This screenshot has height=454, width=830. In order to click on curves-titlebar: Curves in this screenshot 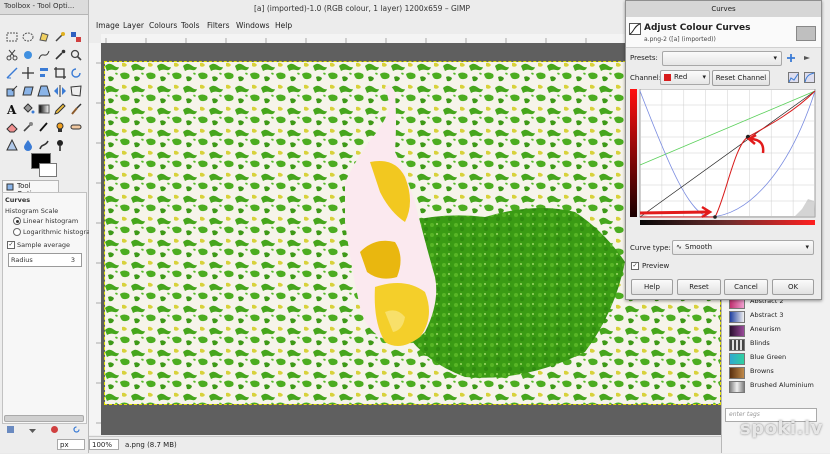, I will do `click(723, 9)`.